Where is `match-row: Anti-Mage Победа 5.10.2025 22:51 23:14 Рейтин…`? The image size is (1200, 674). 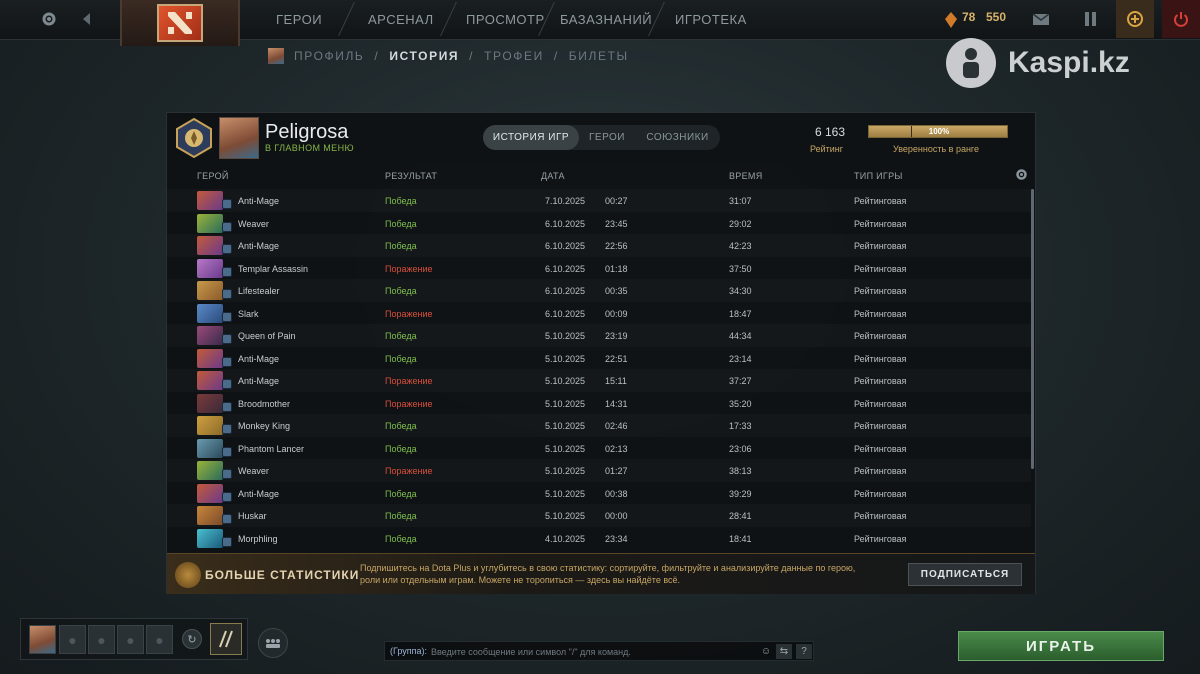 match-row: Anti-Mage Победа 5.10.2025 22:51 23:14 Рейтин… is located at coordinates (599, 358).